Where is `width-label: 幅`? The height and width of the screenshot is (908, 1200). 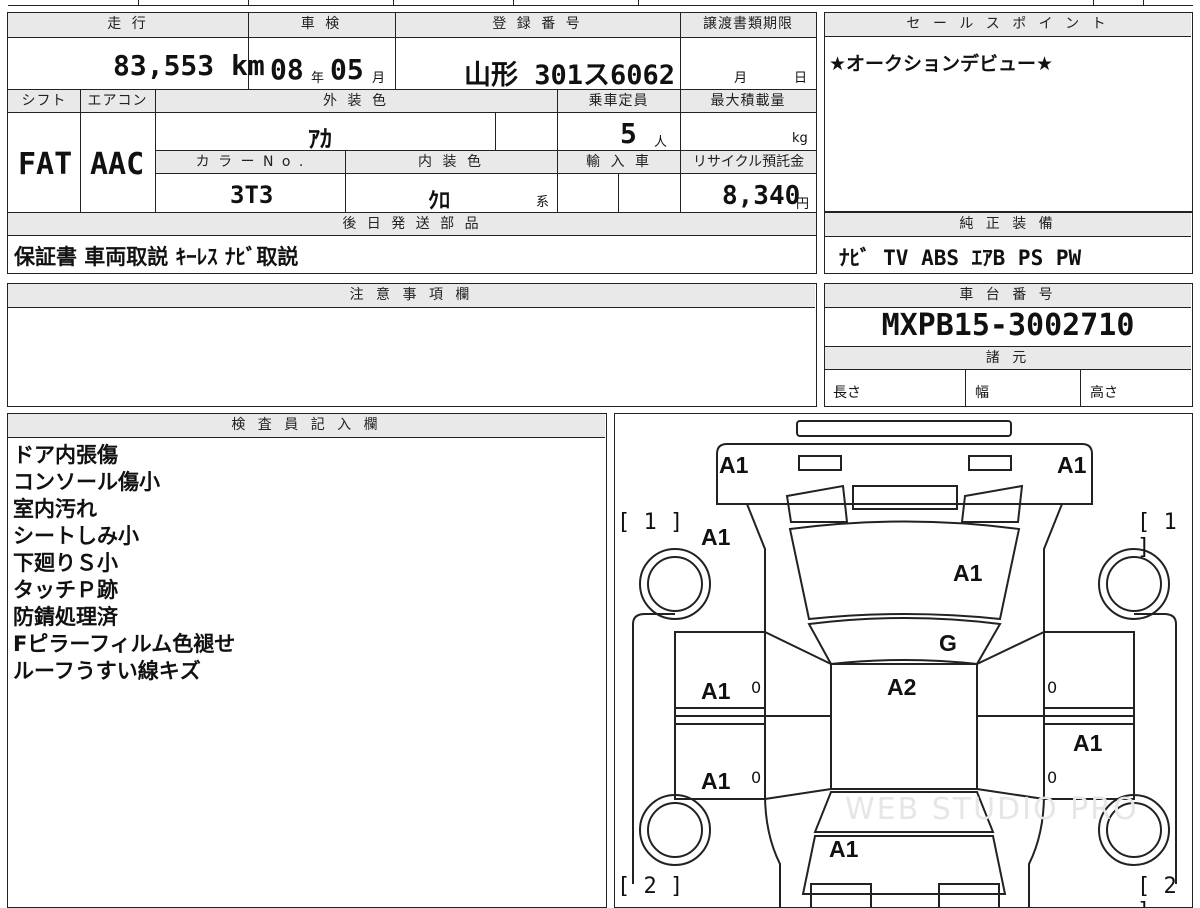 width-label: 幅 is located at coordinates (982, 393).